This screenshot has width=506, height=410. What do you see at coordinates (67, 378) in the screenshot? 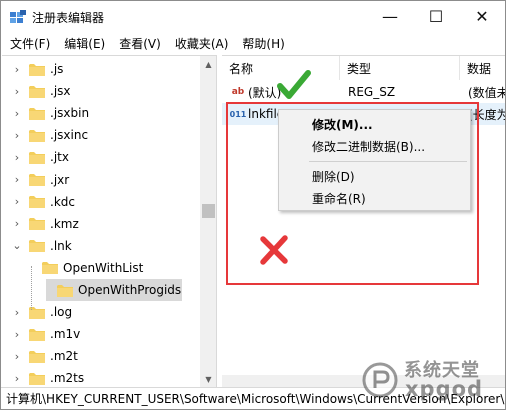
I see `tree-item-label: .m2ts` at bounding box center [67, 378].